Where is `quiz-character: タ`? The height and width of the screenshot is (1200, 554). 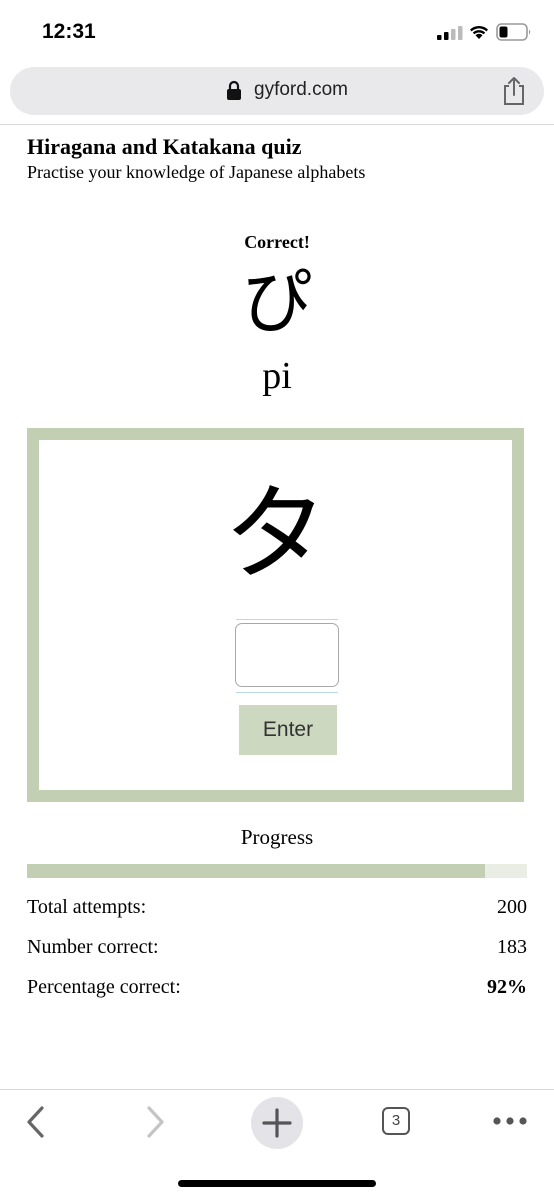
quiz-character: タ is located at coordinates (275, 534).